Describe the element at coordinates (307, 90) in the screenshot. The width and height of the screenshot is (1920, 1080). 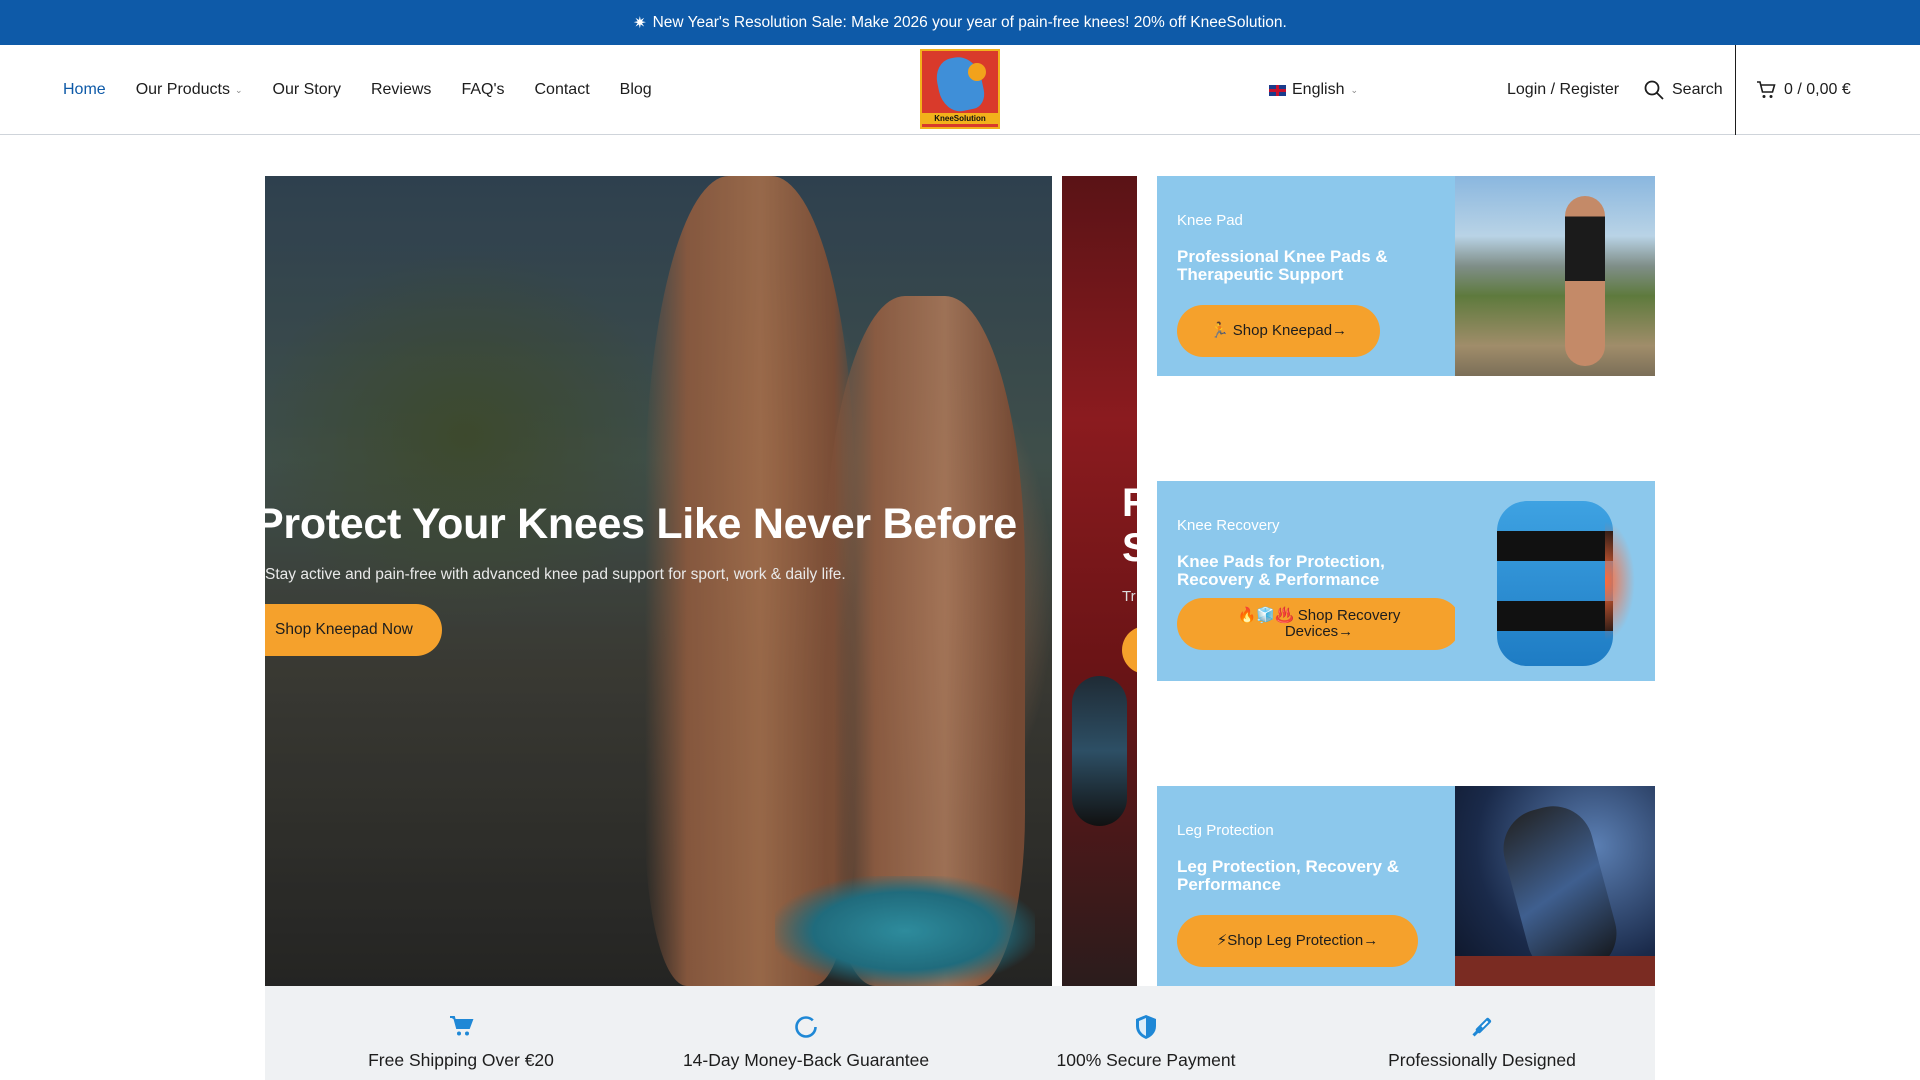
I see `nav-our-story: Our Story` at that location.